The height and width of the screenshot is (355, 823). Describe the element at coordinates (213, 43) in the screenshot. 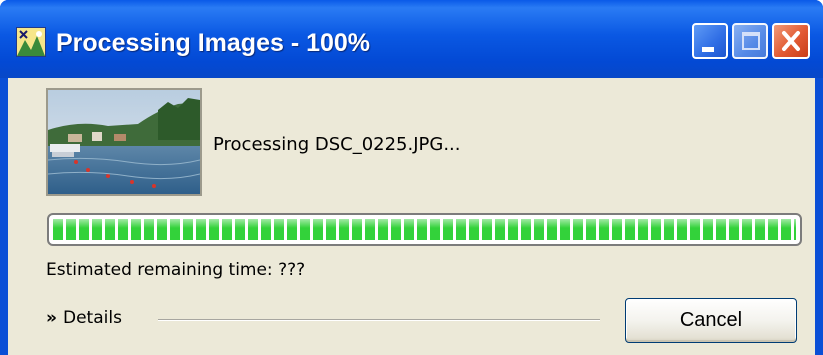

I see `window-title: Processing Images - 100%` at that location.